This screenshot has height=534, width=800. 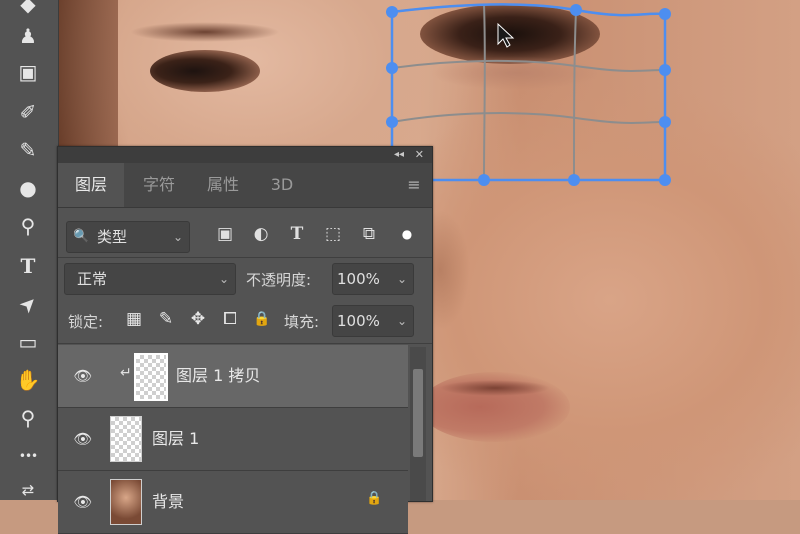 What do you see at coordinates (28, 304) in the screenshot?
I see `path-select-tool-icon: ➤` at bounding box center [28, 304].